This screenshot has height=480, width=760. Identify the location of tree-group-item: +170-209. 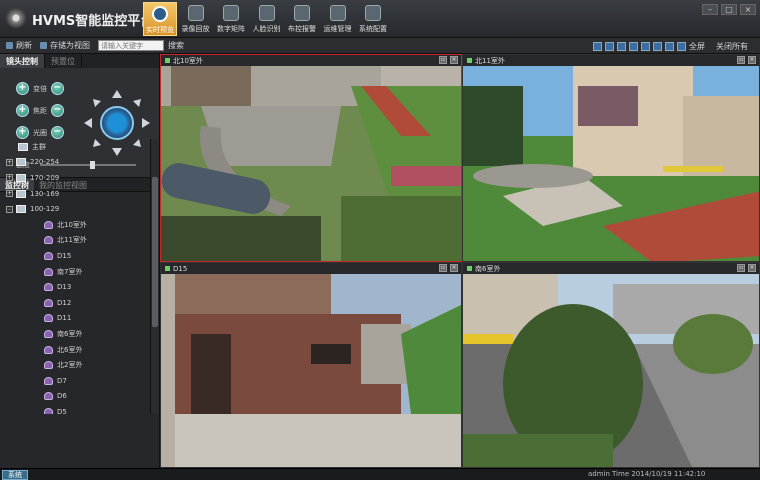
(75, 178).